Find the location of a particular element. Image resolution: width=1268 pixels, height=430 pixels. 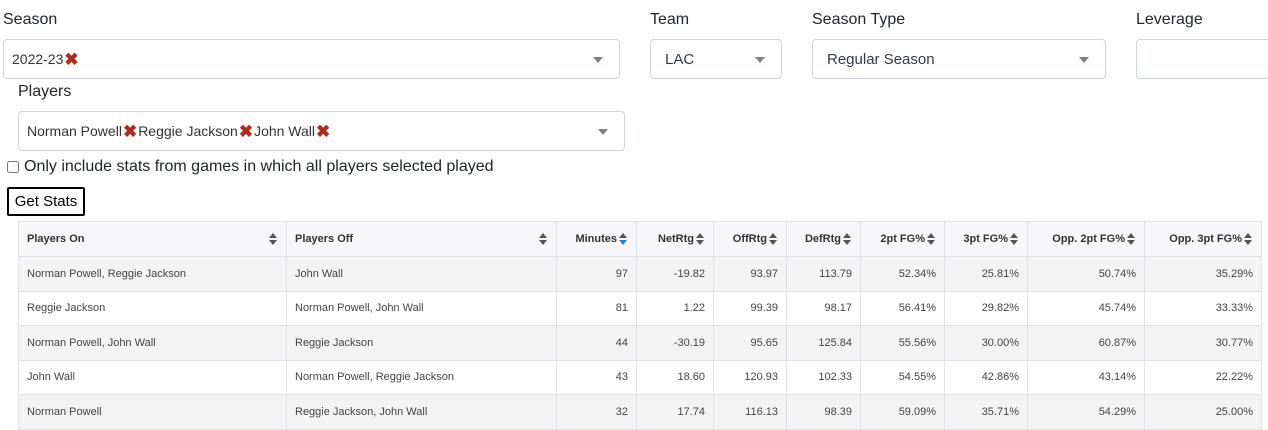

column-header-label: DefRtg is located at coordinates (822, 239).